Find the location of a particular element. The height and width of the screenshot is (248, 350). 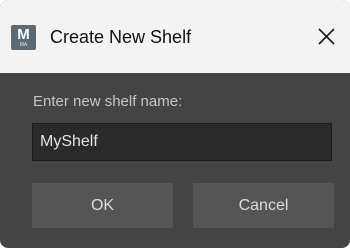

cancel-button: Cancel is located at coordinates (263, 205).